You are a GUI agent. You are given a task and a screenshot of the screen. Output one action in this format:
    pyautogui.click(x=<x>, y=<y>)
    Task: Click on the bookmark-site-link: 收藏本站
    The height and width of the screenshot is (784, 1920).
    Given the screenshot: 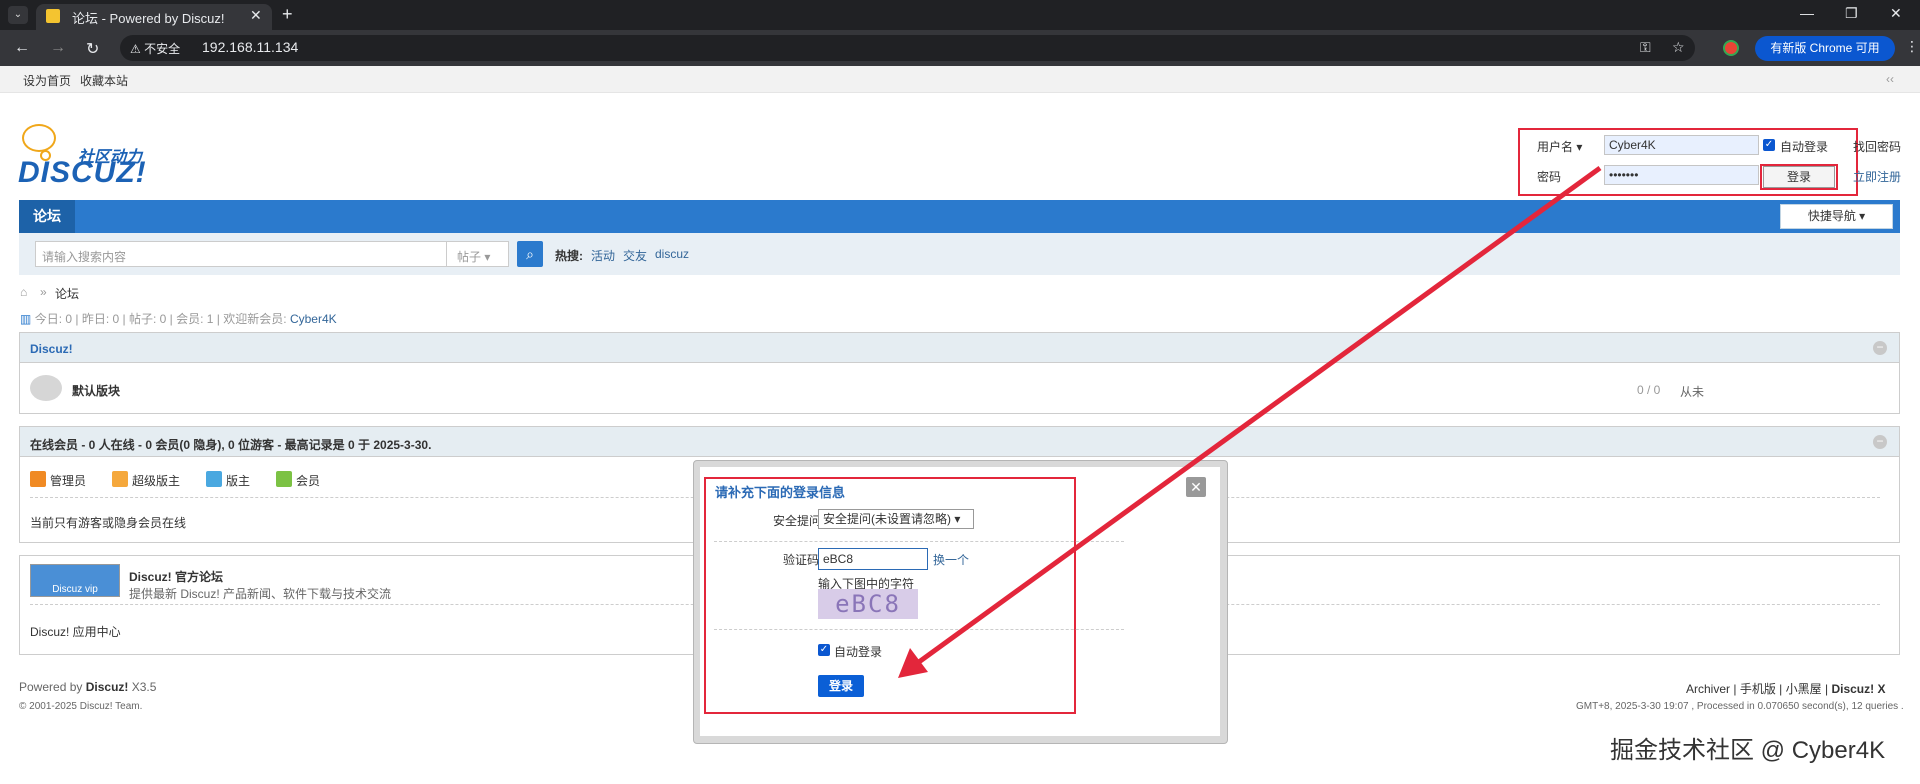 What is the action you would take?
    pyautogui.click(x=104, y=80)
    